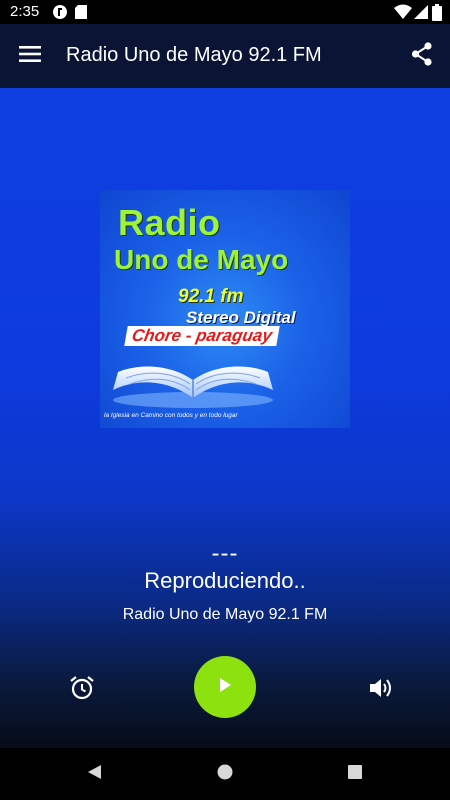  What do you see at coordinates (60, 14) in the screenshot?
I see `notification-app-icon` at bounding box center [60, 14].